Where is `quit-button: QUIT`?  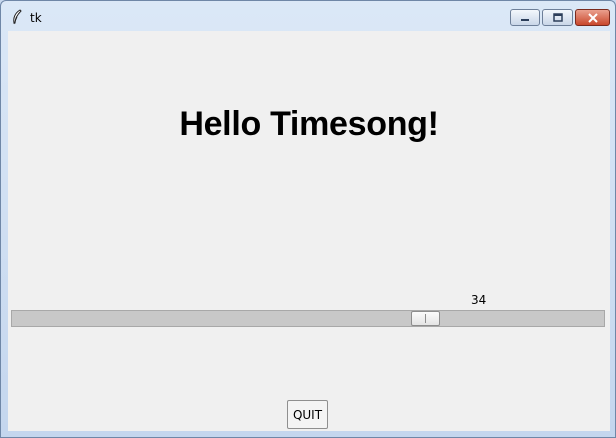 quit-button: QUIT is located at coordinates (307, 414).